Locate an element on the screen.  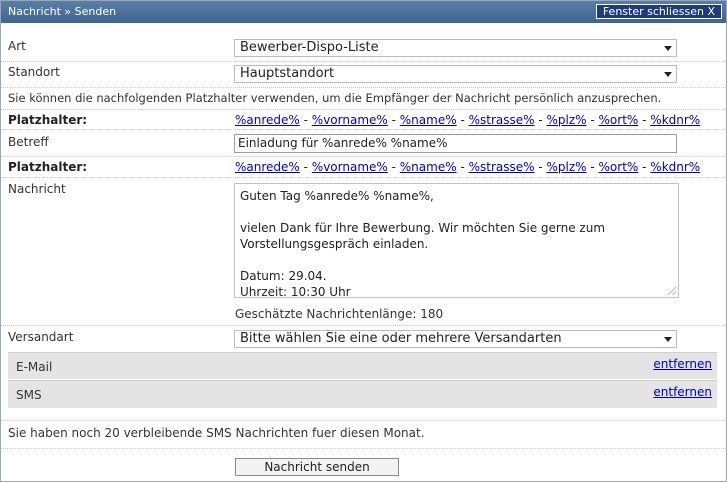
versandart-label: Versandart is located at coordinates (41, 337).